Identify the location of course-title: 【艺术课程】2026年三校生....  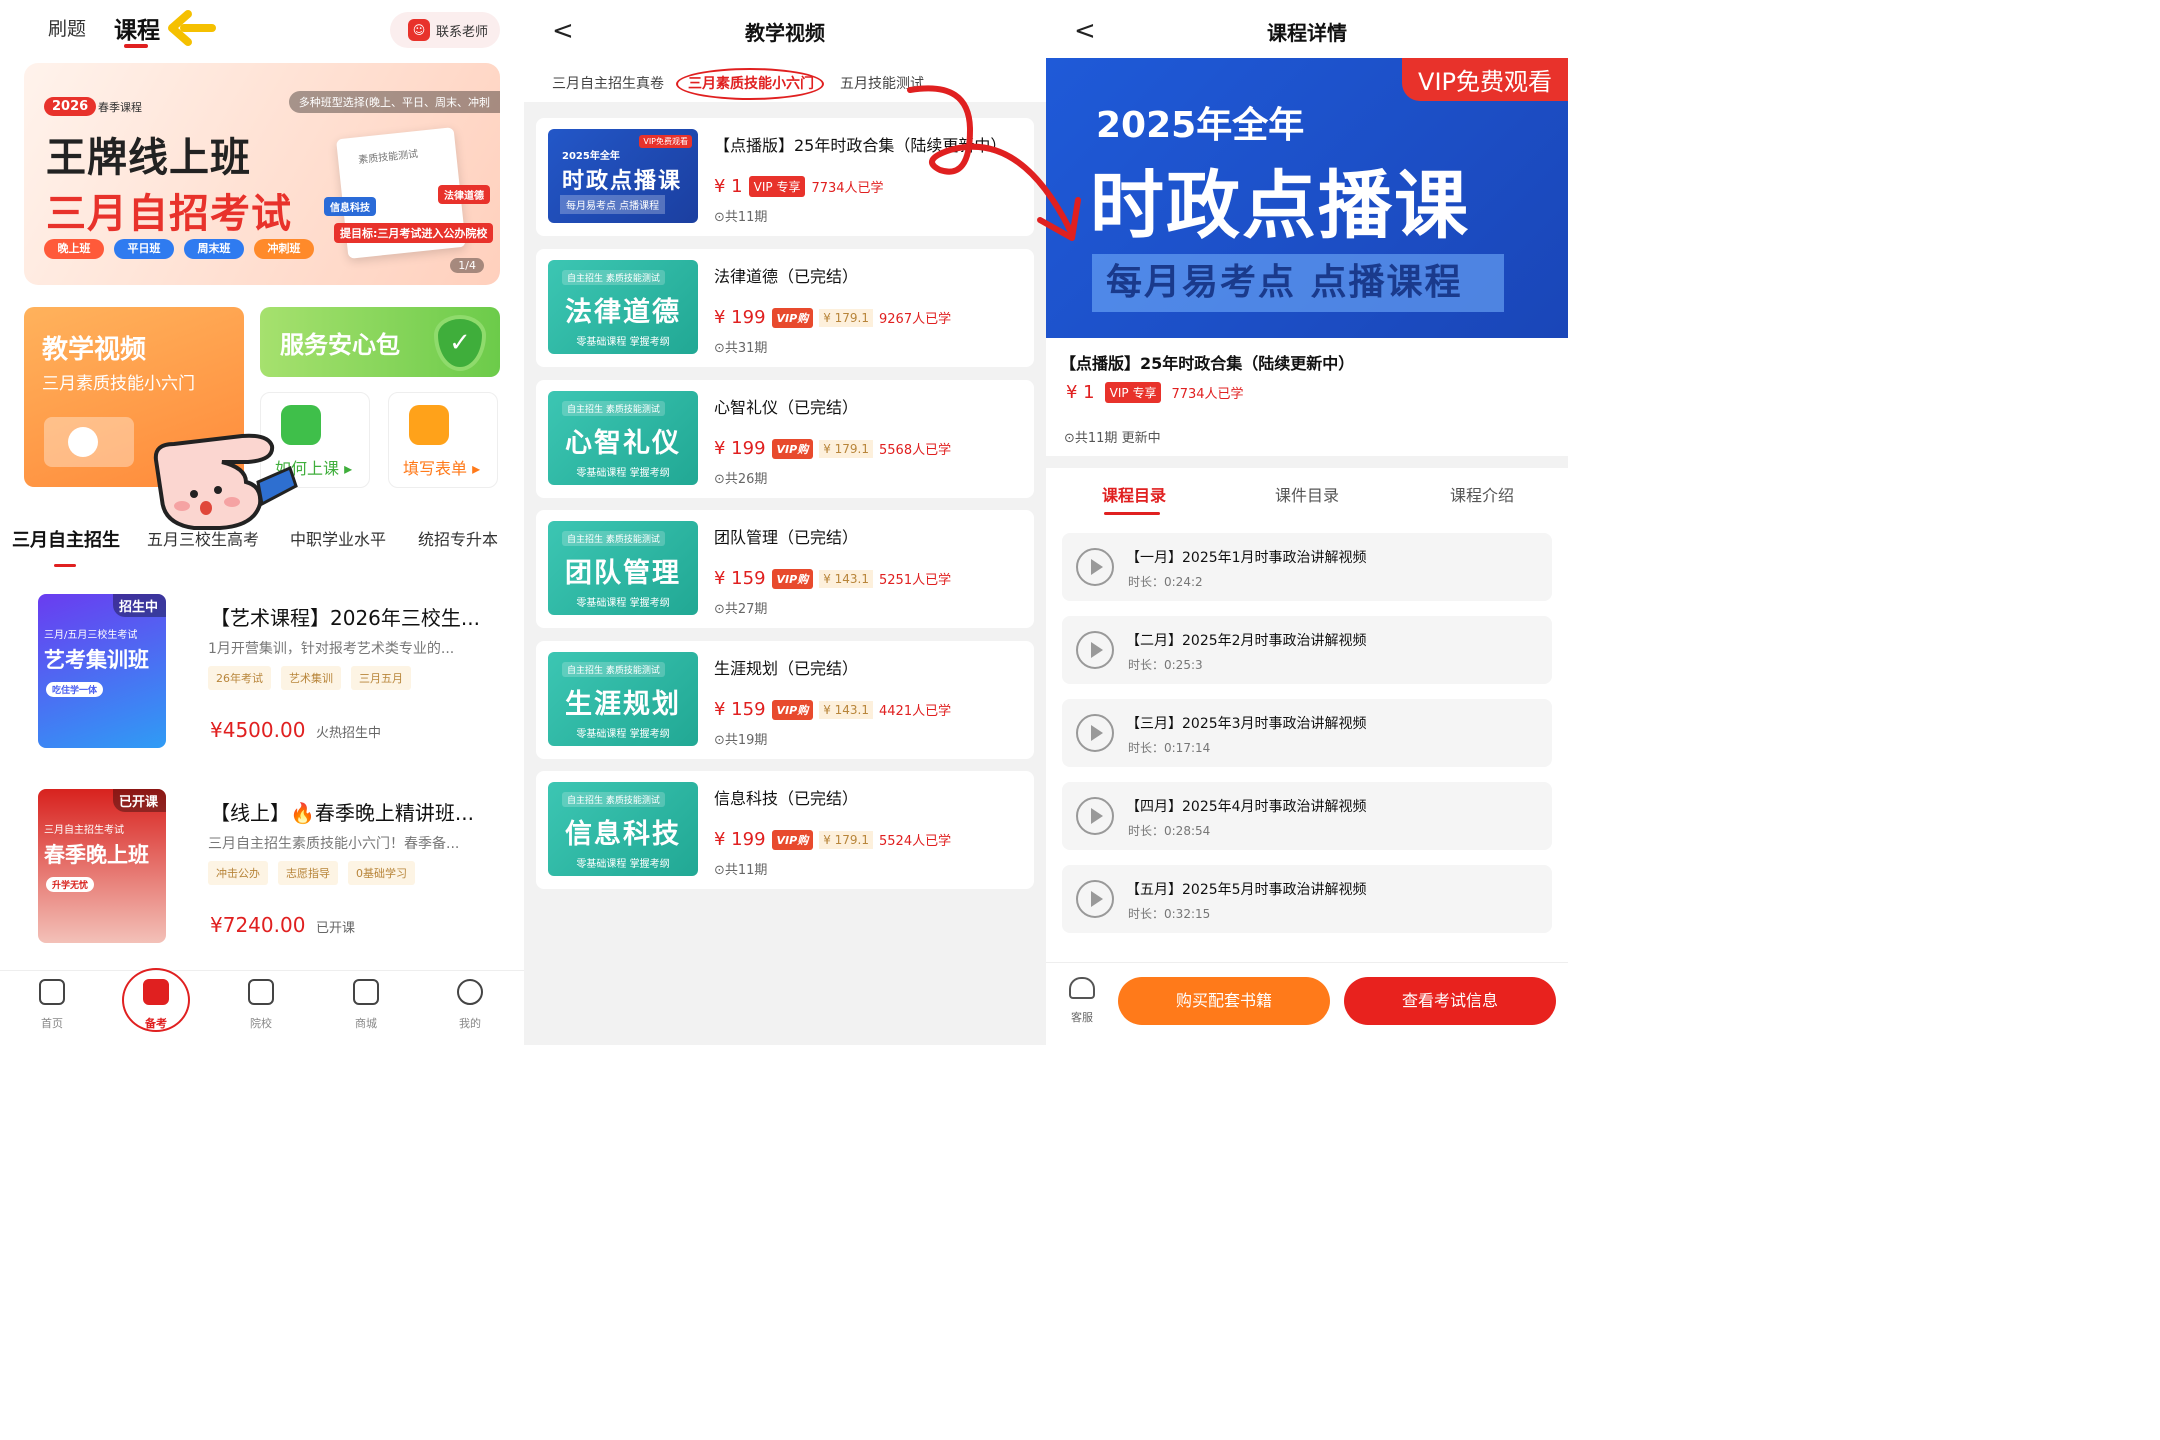
(345, 618).